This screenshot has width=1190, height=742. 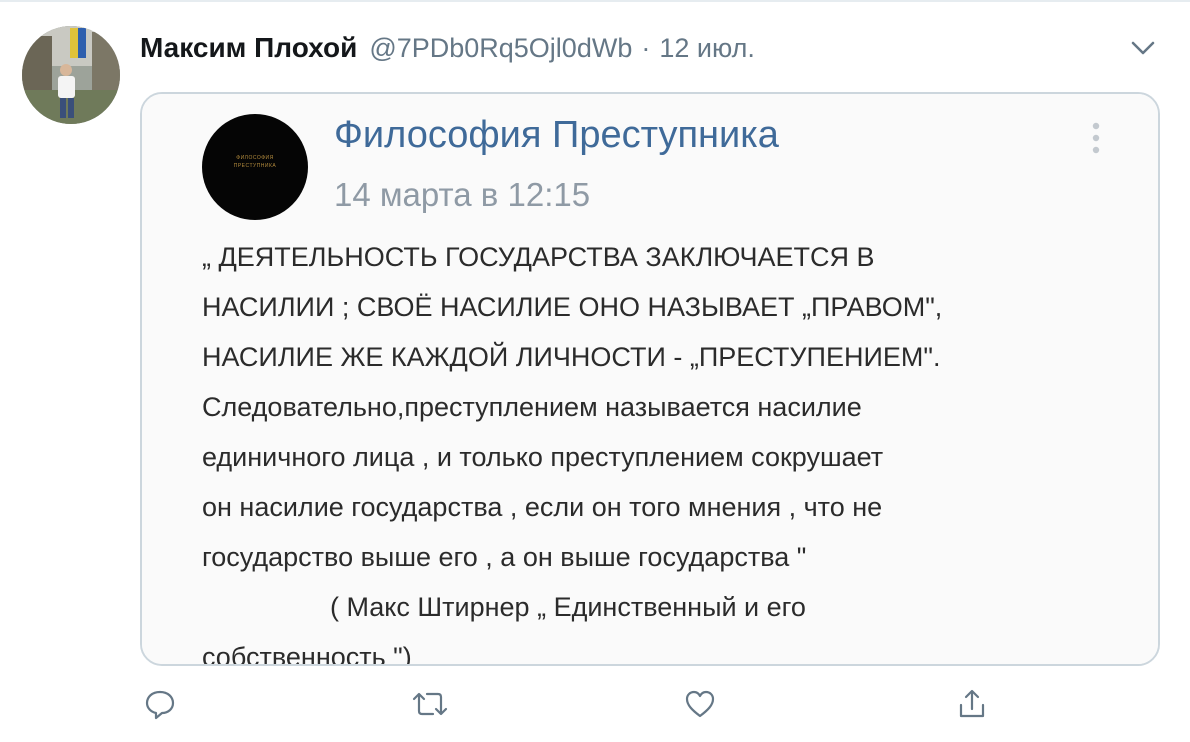 I want to click on reply-icon, so click(x=160, y=705).